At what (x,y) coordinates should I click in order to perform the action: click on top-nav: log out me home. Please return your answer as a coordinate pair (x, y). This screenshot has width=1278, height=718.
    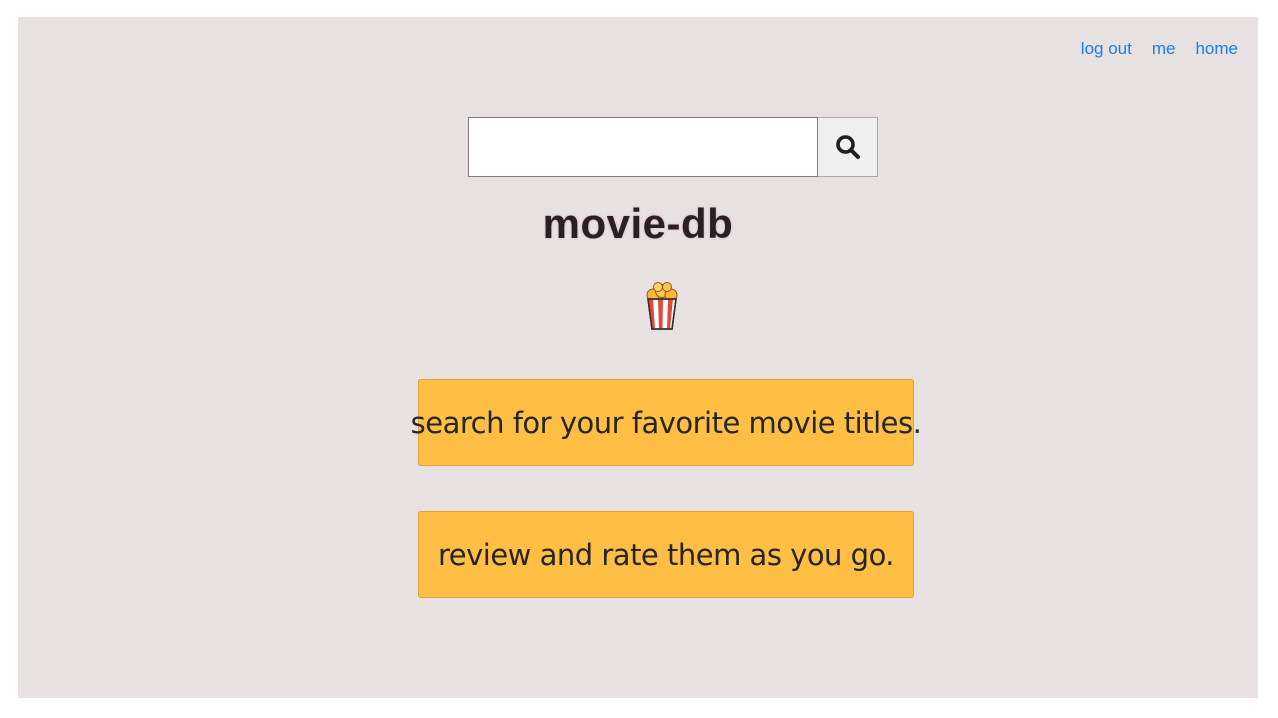
    Looking at the image, I should click on (1159, 49).